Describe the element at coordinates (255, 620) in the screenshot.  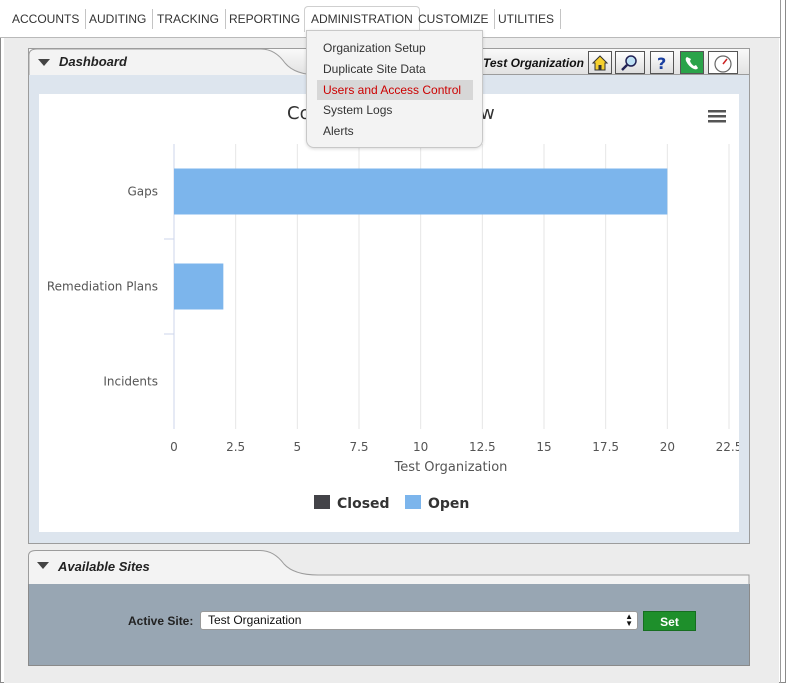
I see `active-site-value: Test Organization` at that location.